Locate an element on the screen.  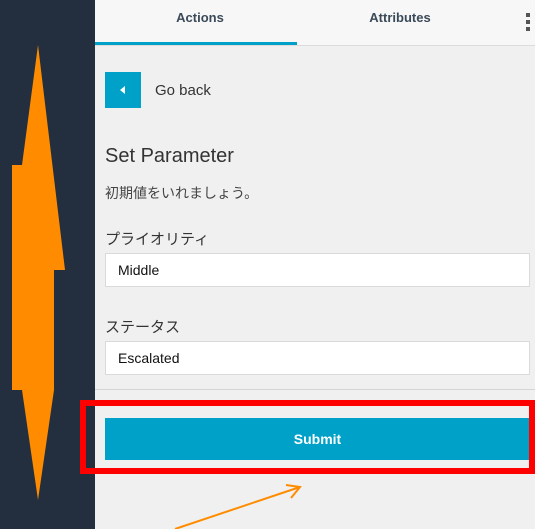
tab-attributes: Attributes is located at coordinates (400, 17).